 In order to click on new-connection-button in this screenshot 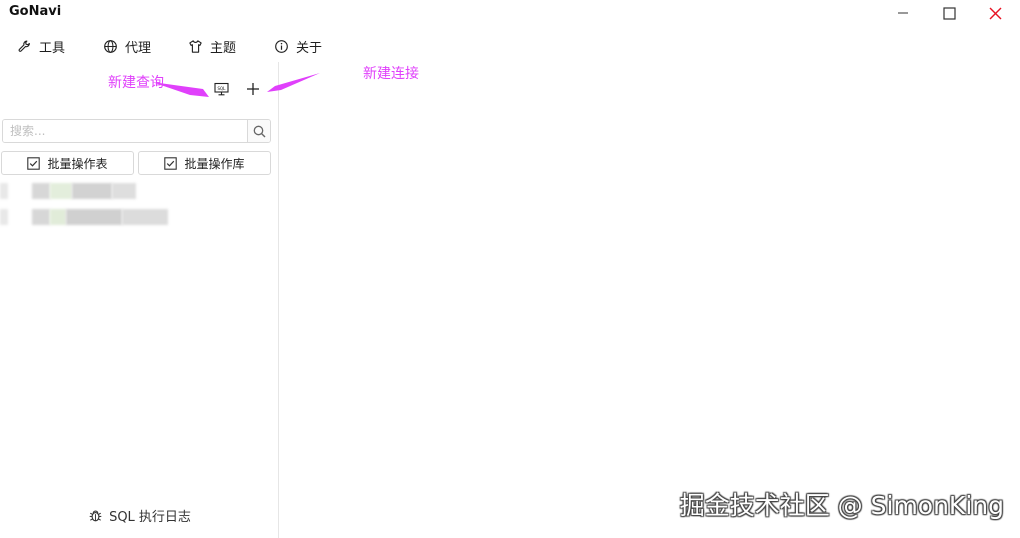, I will do `click(253, 89)`.